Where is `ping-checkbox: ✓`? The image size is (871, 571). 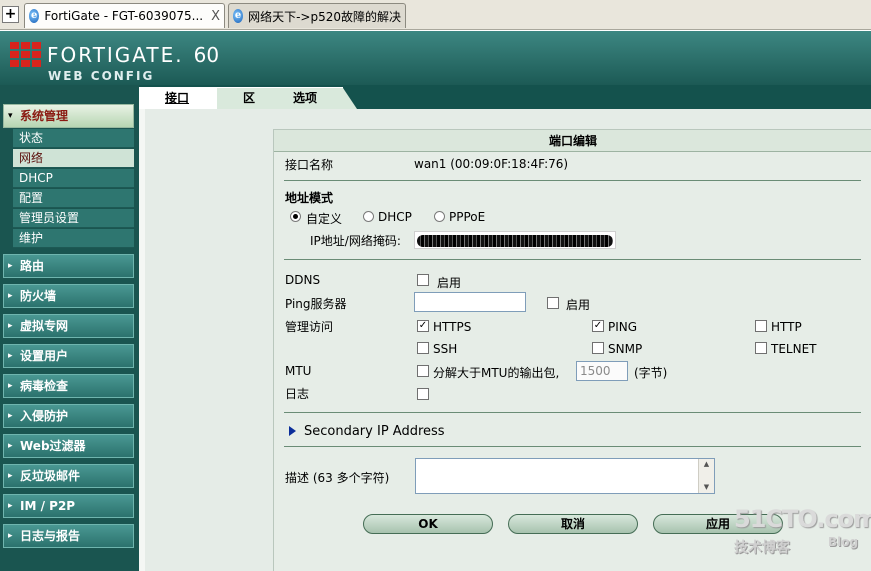 ping-checkbox: ✓ is located at coordinates (598, 326).